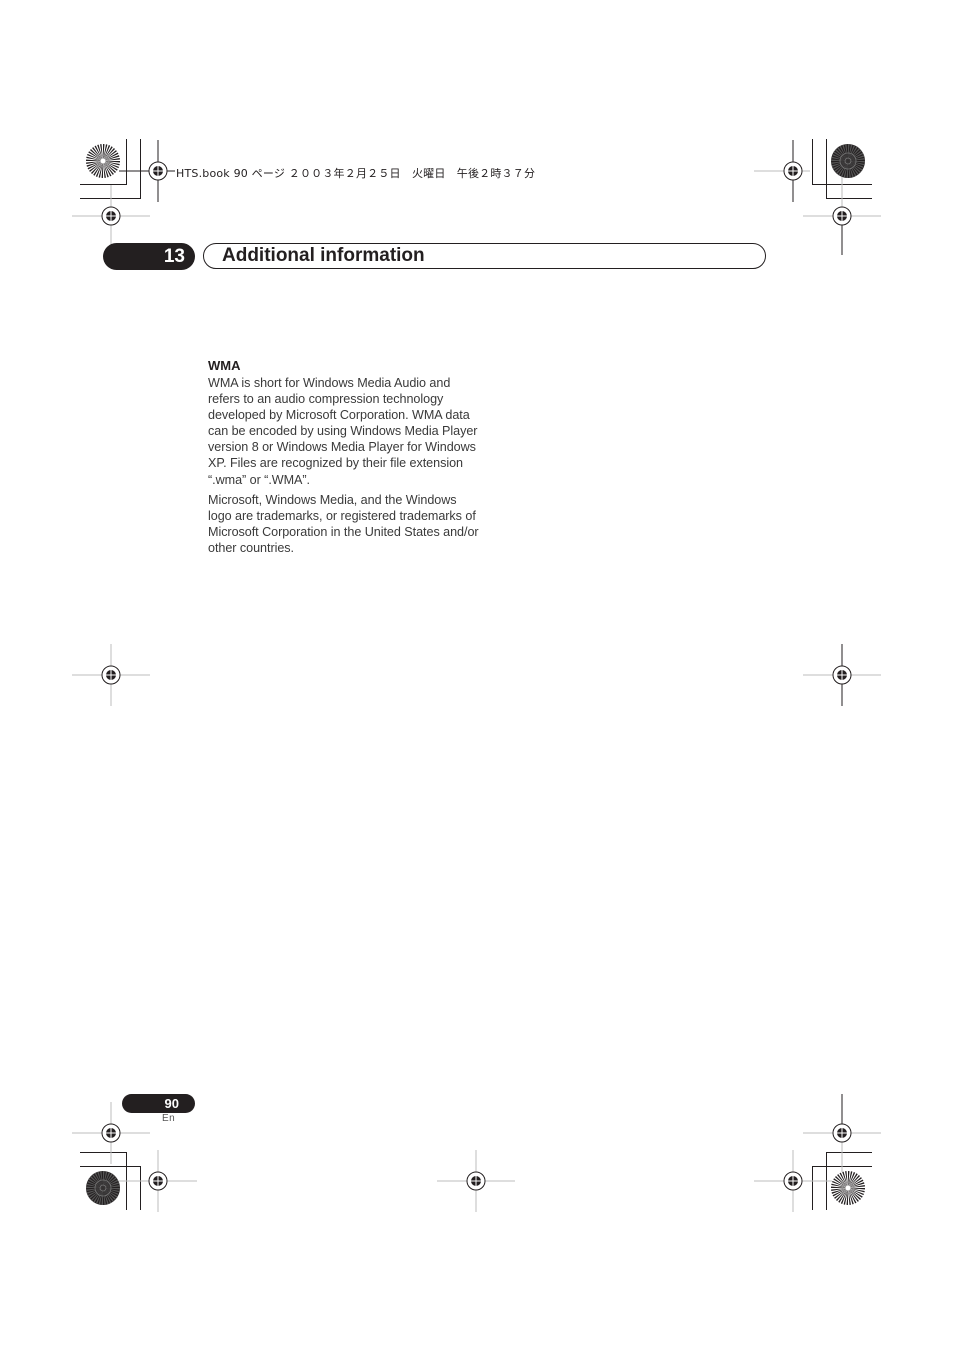  What do you see at coordinates (149, 256) in the screenshot?
I see `chapter-number-tab: 13` at bounding box center [149, 256].